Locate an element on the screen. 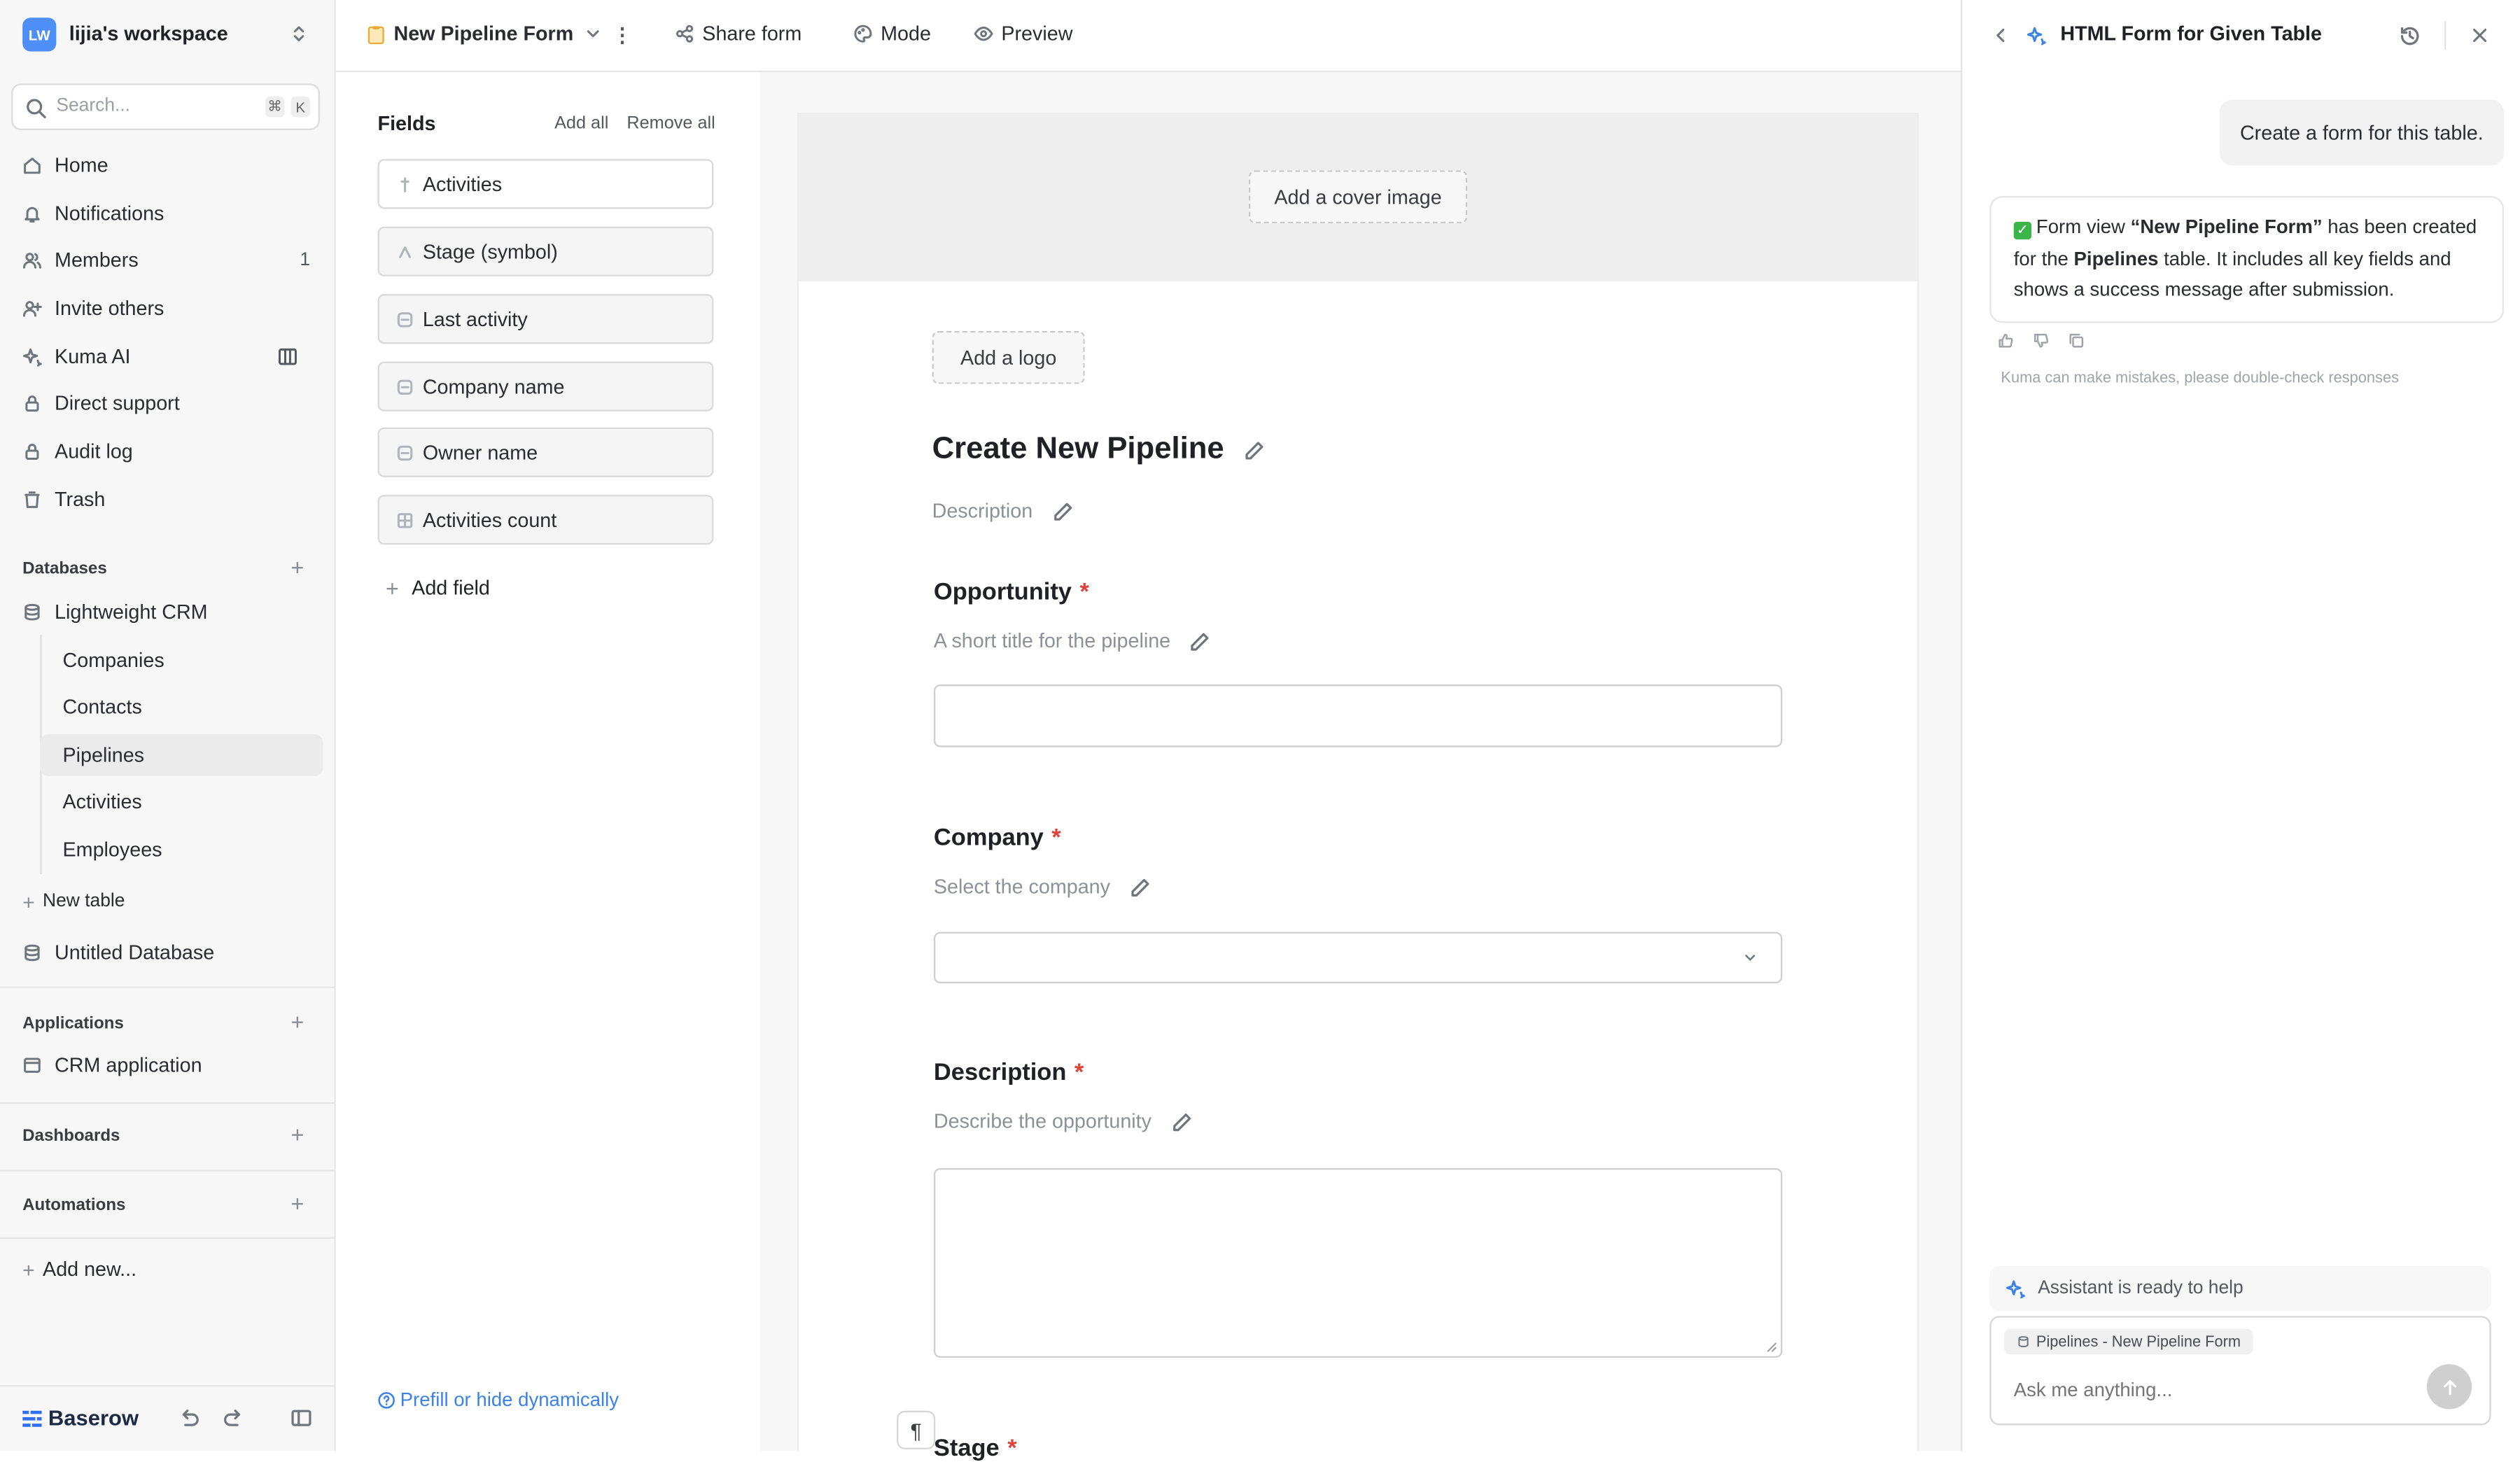  question-description-description: Describe the opportunity is located at coordinates (1063, 1122).